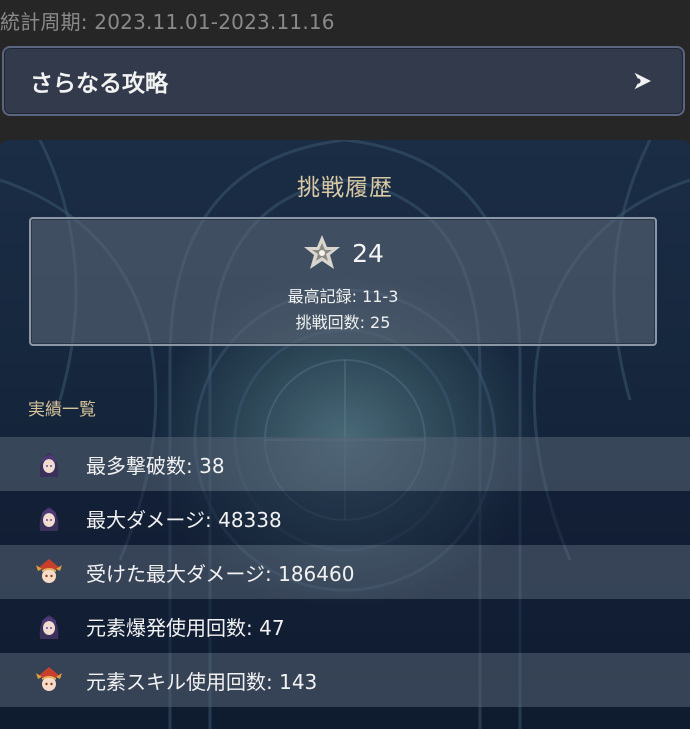  Describe the element at coordinates (345, 464) in the screenshot. I see `list-item: 最多撃破数: 38` at that location.